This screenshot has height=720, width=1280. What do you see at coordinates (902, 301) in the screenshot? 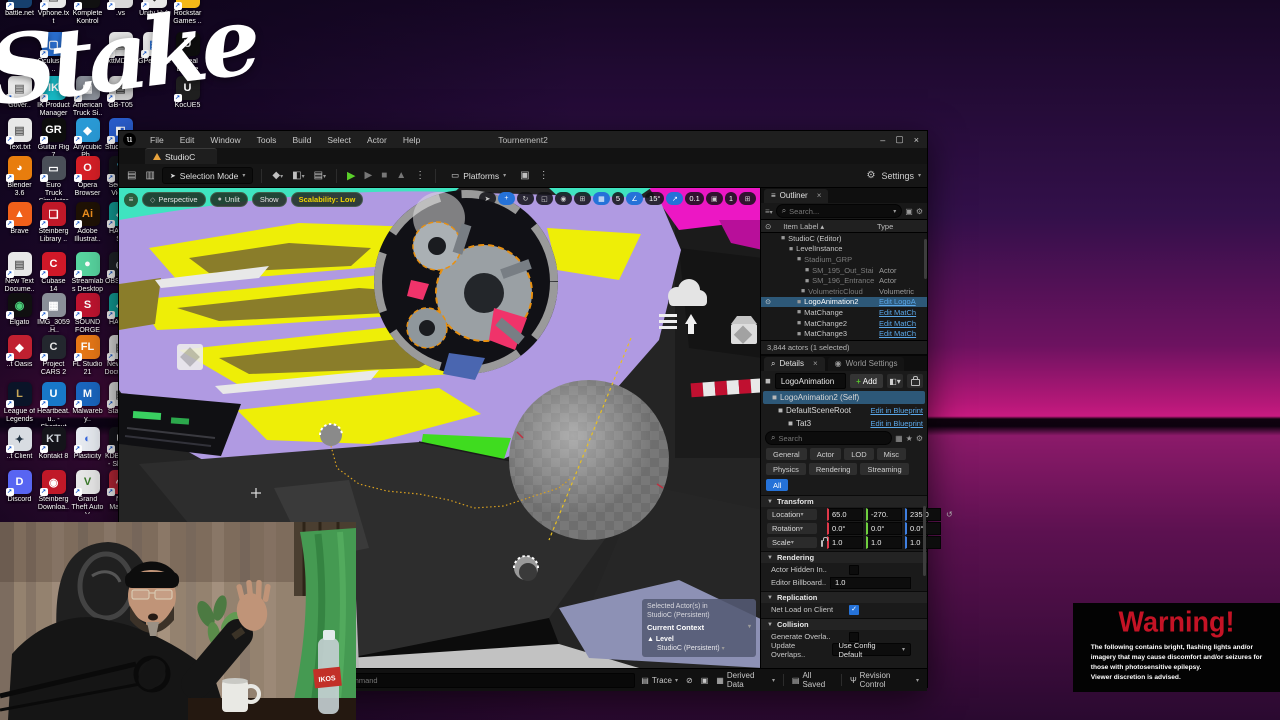
I see `type-link: Edit LogoA` at bounding box center [902, 301].